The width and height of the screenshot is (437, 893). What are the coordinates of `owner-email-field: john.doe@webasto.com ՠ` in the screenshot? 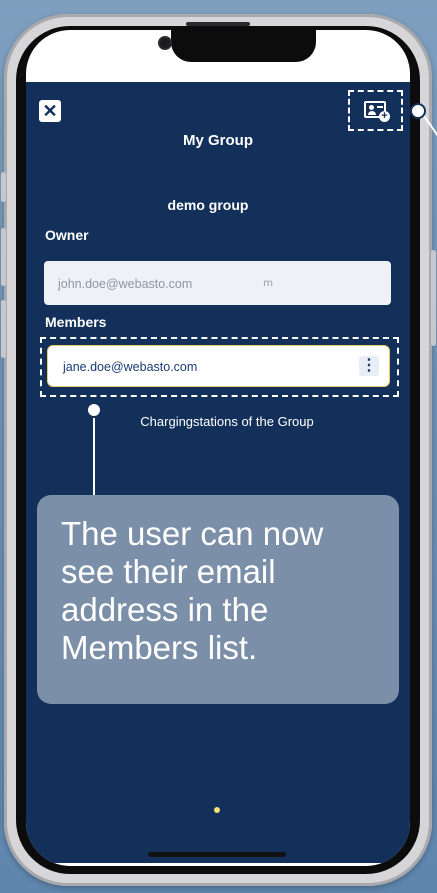 It's located at (217, 283).